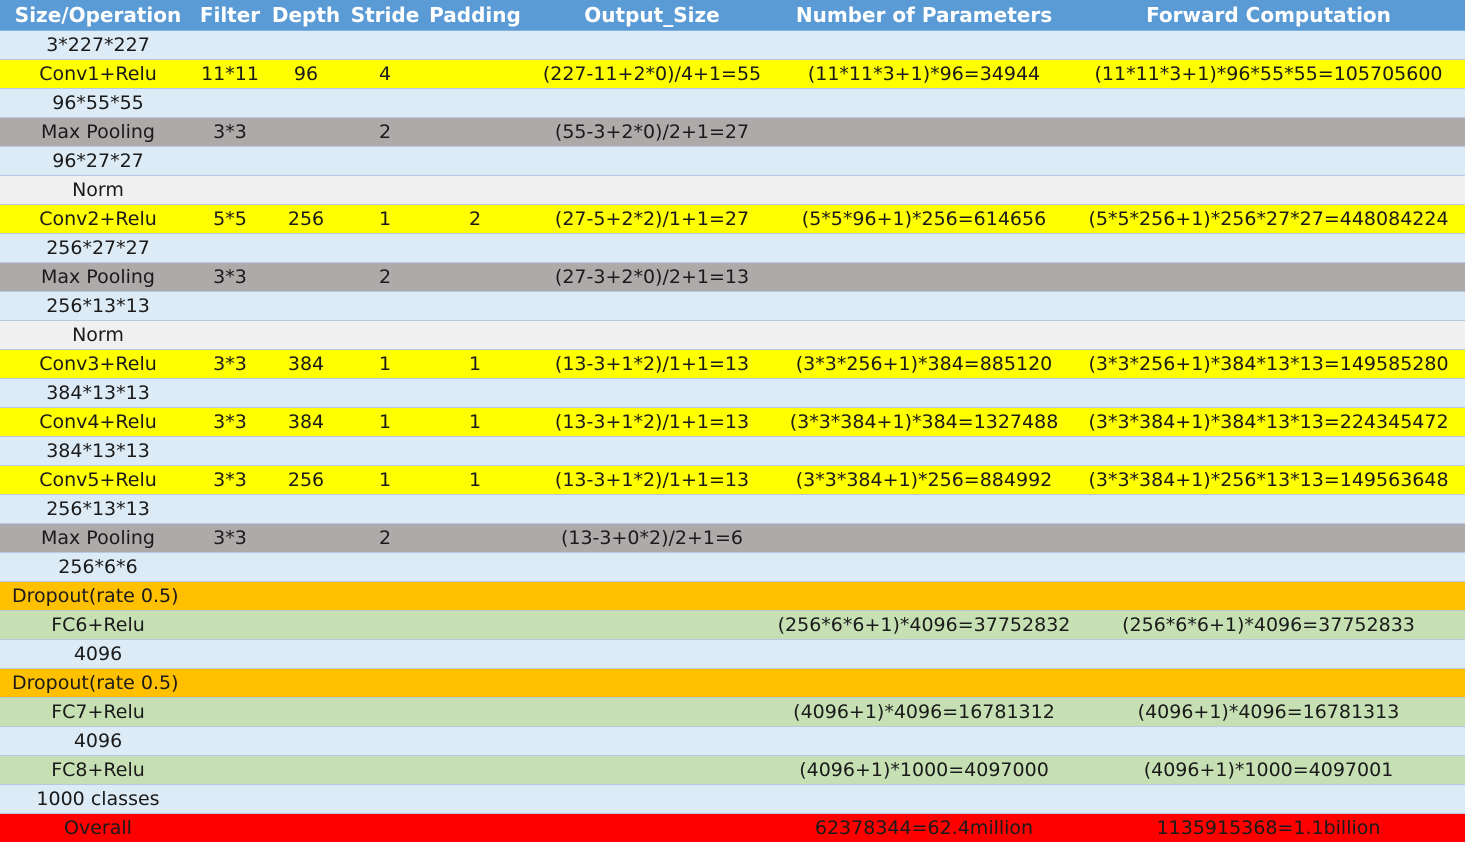 The width and height of the screenshot is (1465, 842). I want to click on parameters-cell: (3*3*384+1)*256=884992, so click(924, 480).